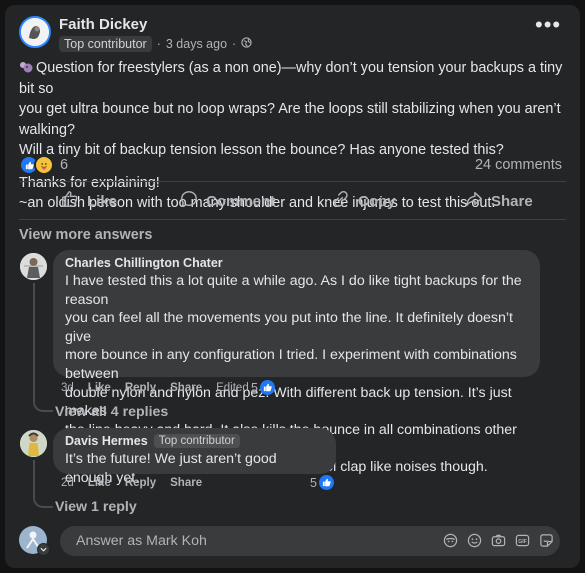  Describe the element at coordinates (296, 263) in the screenshot. I see `comment-author: Charles Chillington Chater` at that location.